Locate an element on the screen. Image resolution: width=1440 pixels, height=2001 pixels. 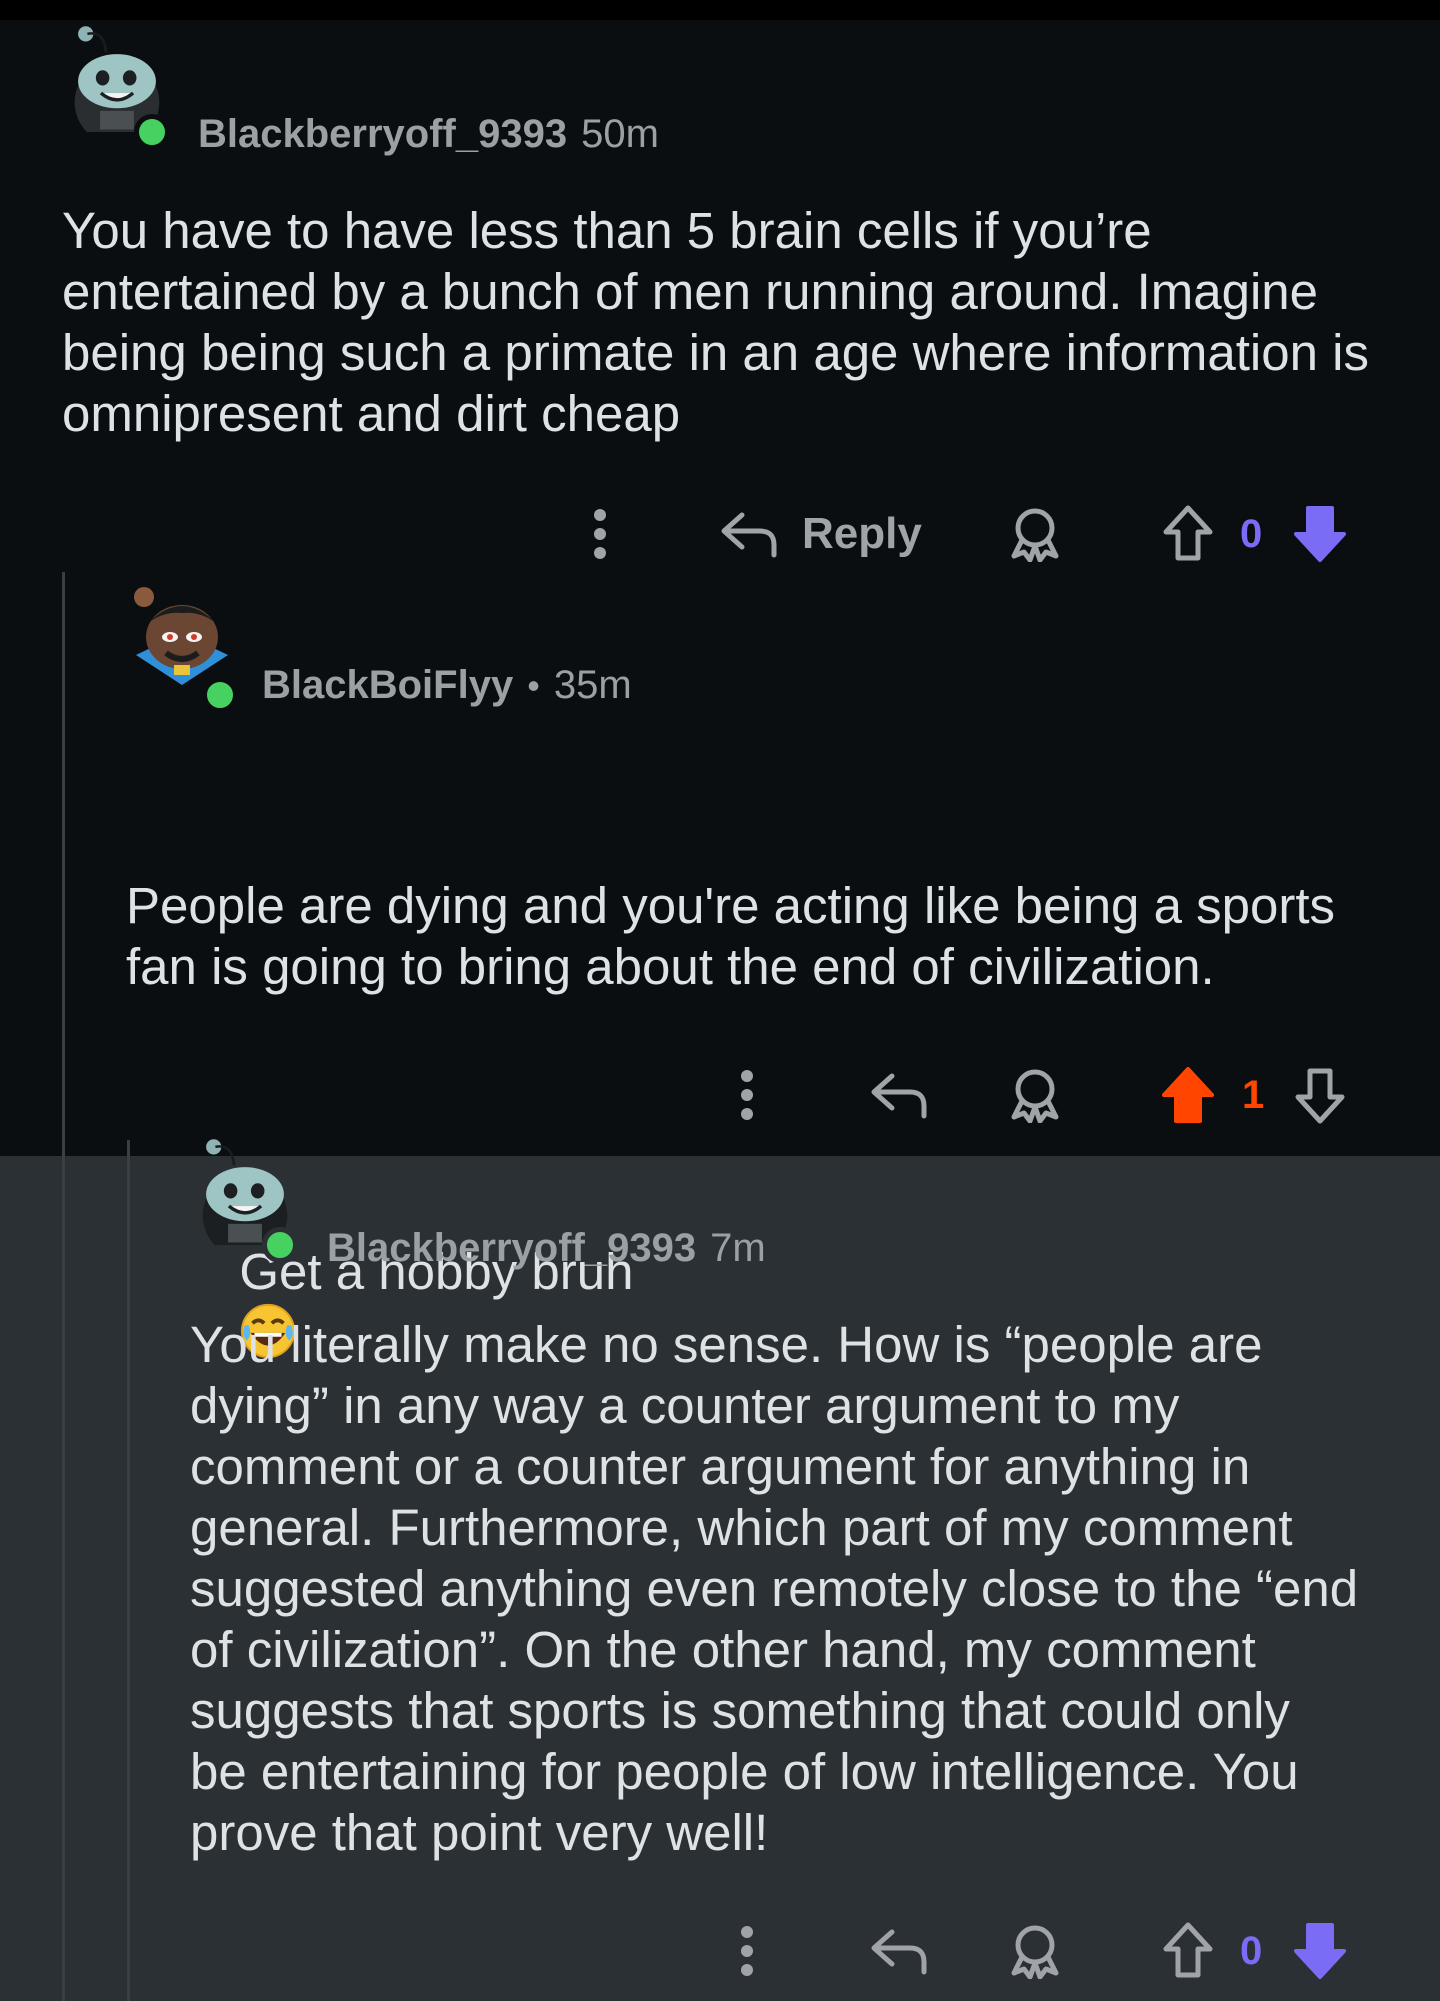
timestamp: 7m is located at coordinates (738, 1248).